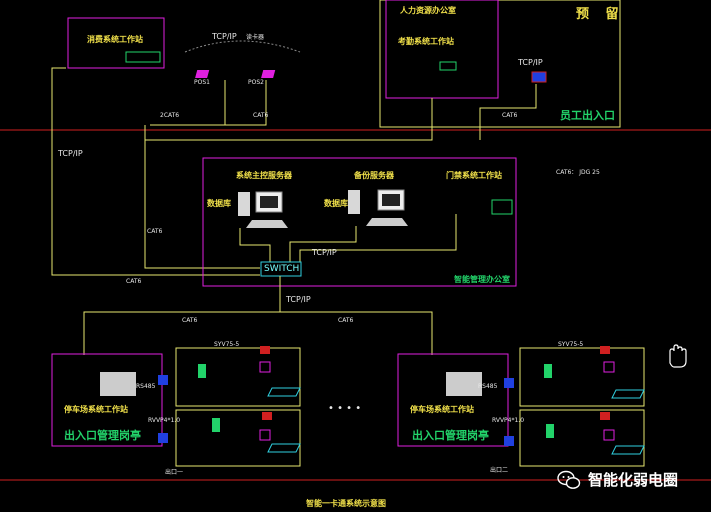 The image size is (711, 512). I want to click on hr-office-label: 人力资源办公室, so click(428, 10).